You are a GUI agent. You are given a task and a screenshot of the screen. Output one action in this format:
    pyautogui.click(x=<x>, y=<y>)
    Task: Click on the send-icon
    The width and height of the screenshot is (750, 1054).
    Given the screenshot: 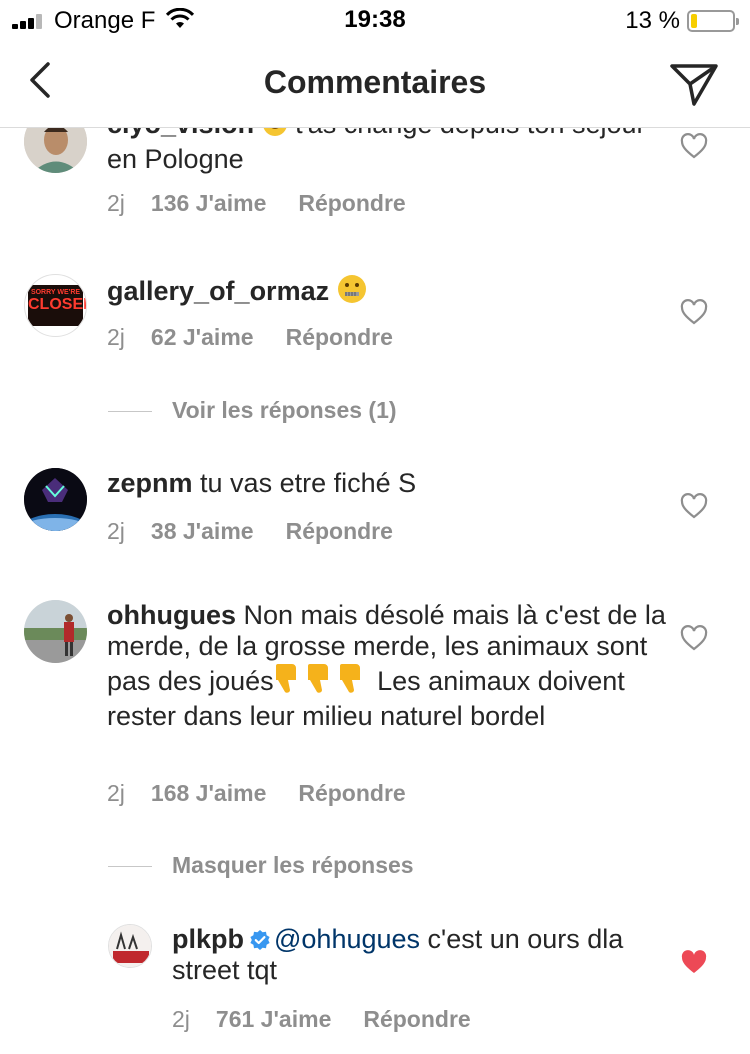 What is the action you would take?
    pyautogui.click(x=694, y=84)
    